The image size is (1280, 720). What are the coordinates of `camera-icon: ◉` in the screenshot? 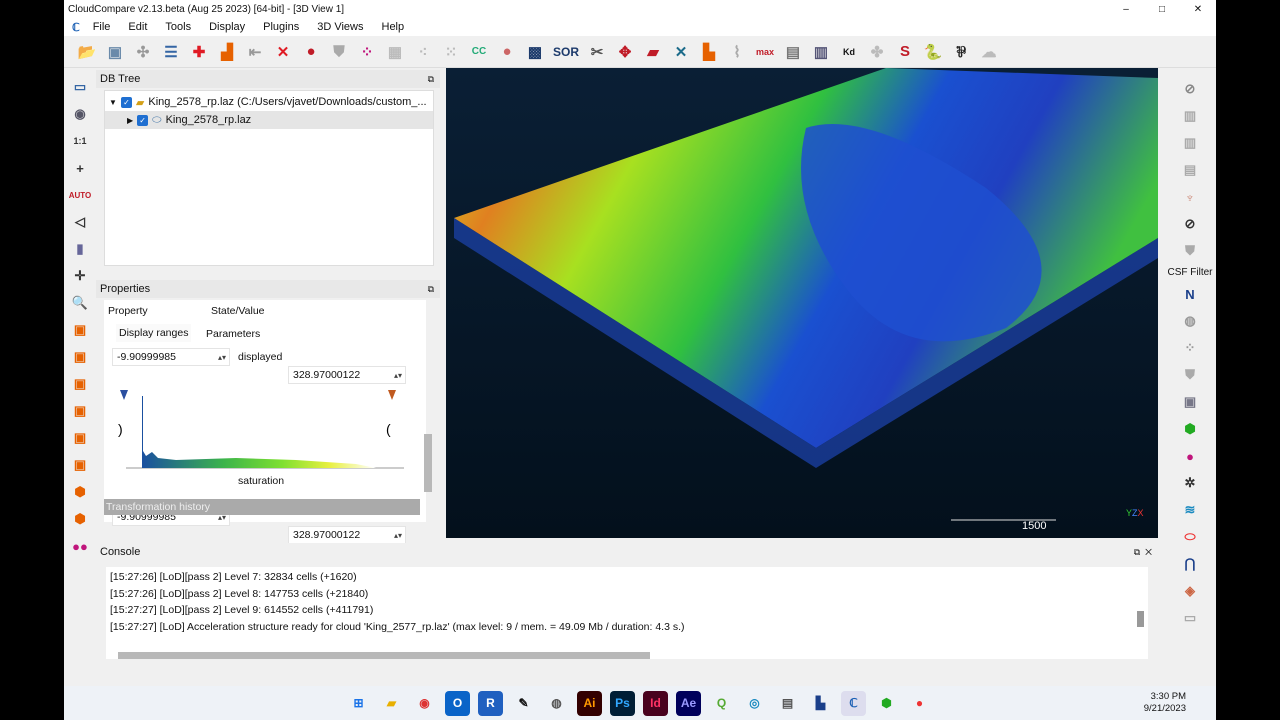 It's located at (80, 114).